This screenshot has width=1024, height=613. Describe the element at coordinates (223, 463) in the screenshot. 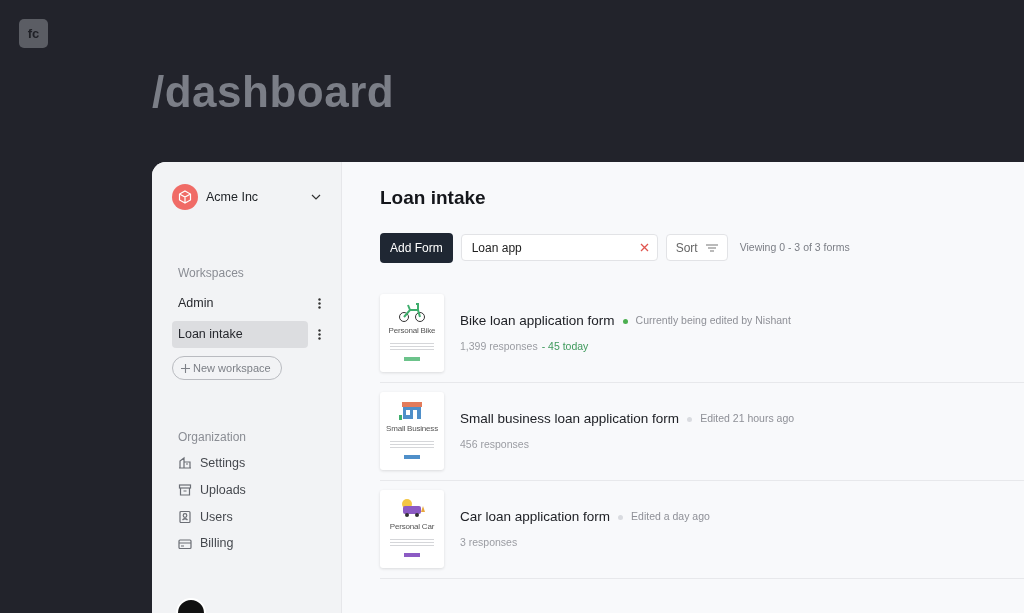

I see `nav-link: Settings` at that location.